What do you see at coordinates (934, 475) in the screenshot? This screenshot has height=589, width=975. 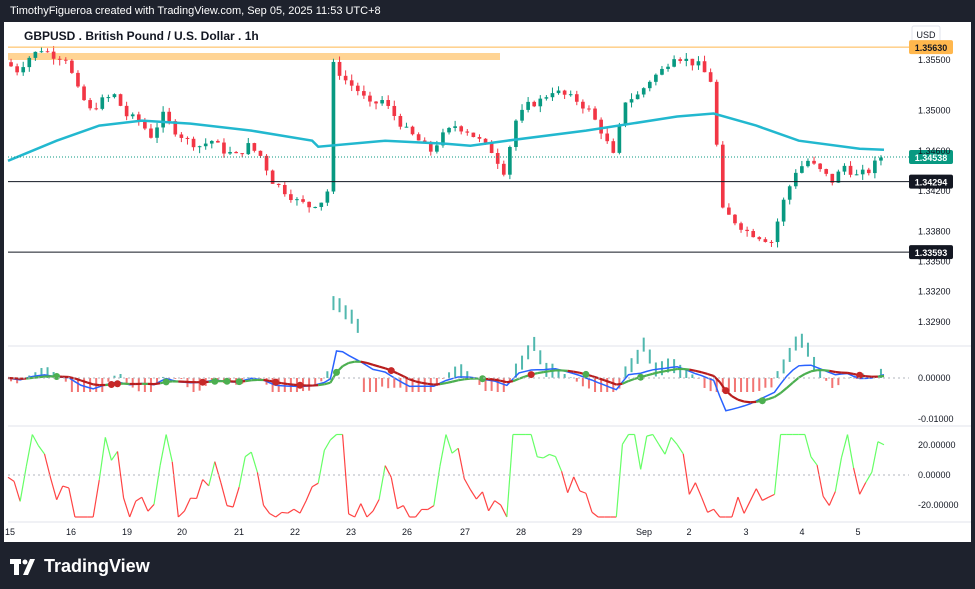 I see `osc-y-tick: 0.00000` at bounding box center [934, 475].